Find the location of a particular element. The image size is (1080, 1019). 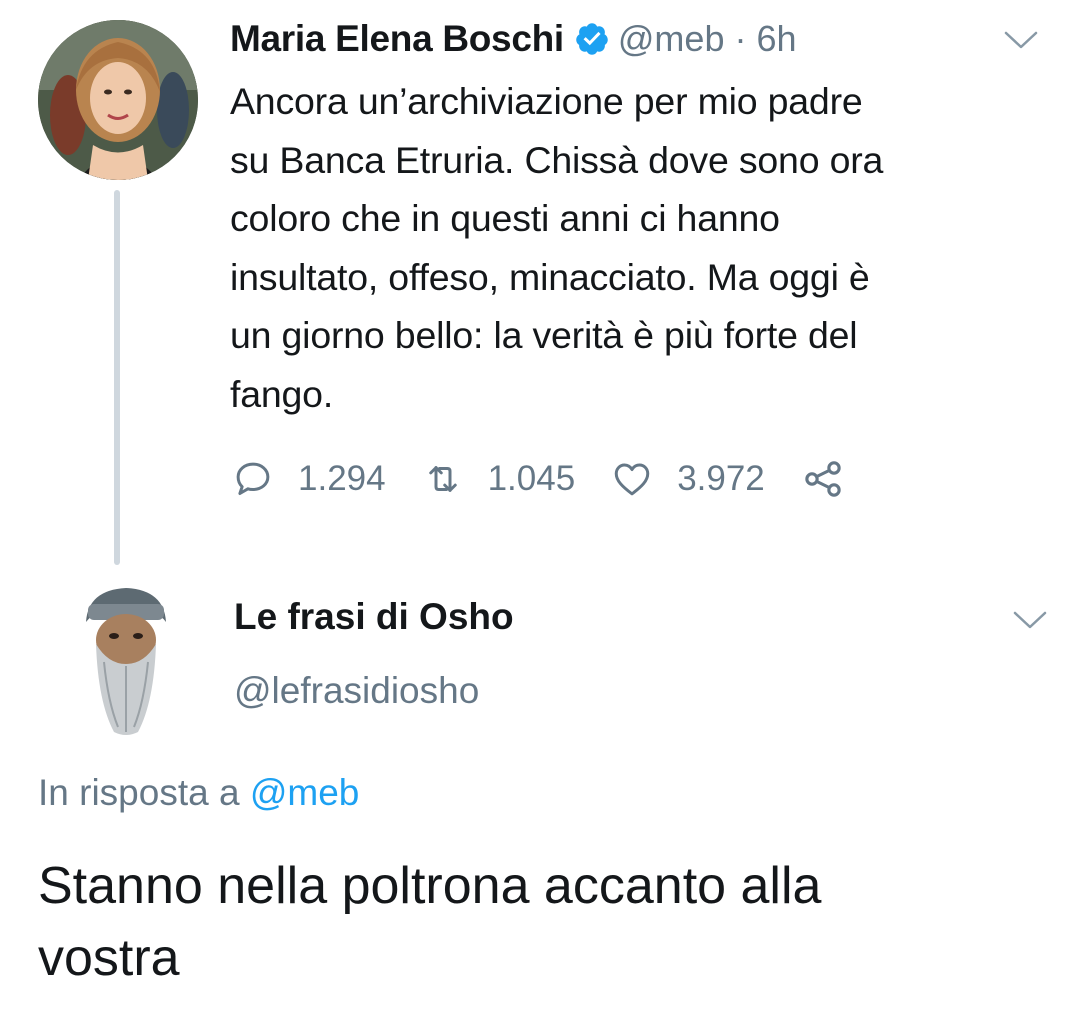

reply-text-line: vostra is located at coordinates (109, 958).